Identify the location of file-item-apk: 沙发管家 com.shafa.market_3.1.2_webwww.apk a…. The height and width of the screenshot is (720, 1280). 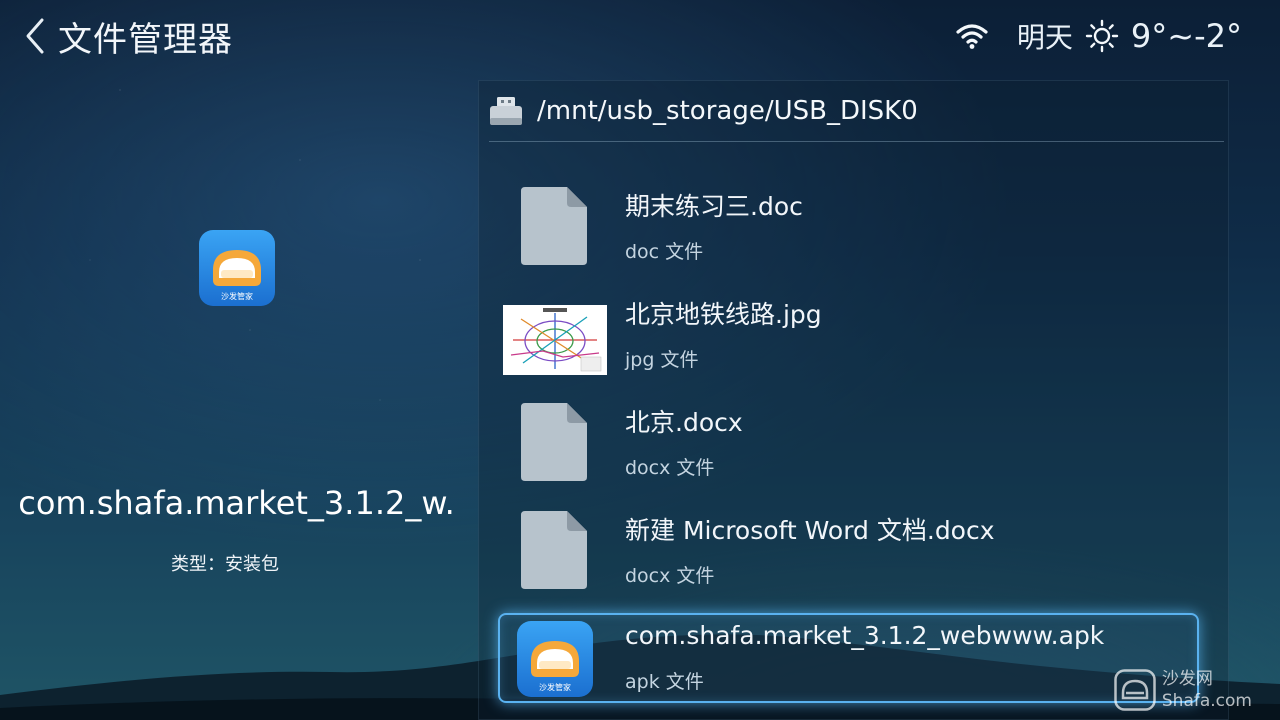
(849, 670).